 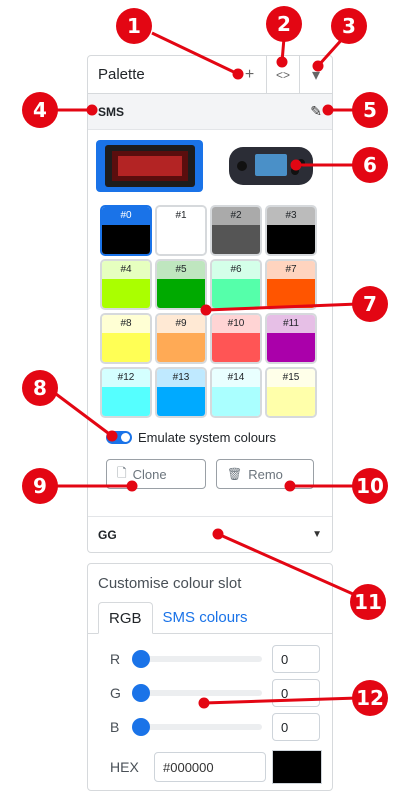 What do you see at coordinates (370, 486) in the screenshot?
I see `callout-badge: 10` at bounding box center [370, 486].